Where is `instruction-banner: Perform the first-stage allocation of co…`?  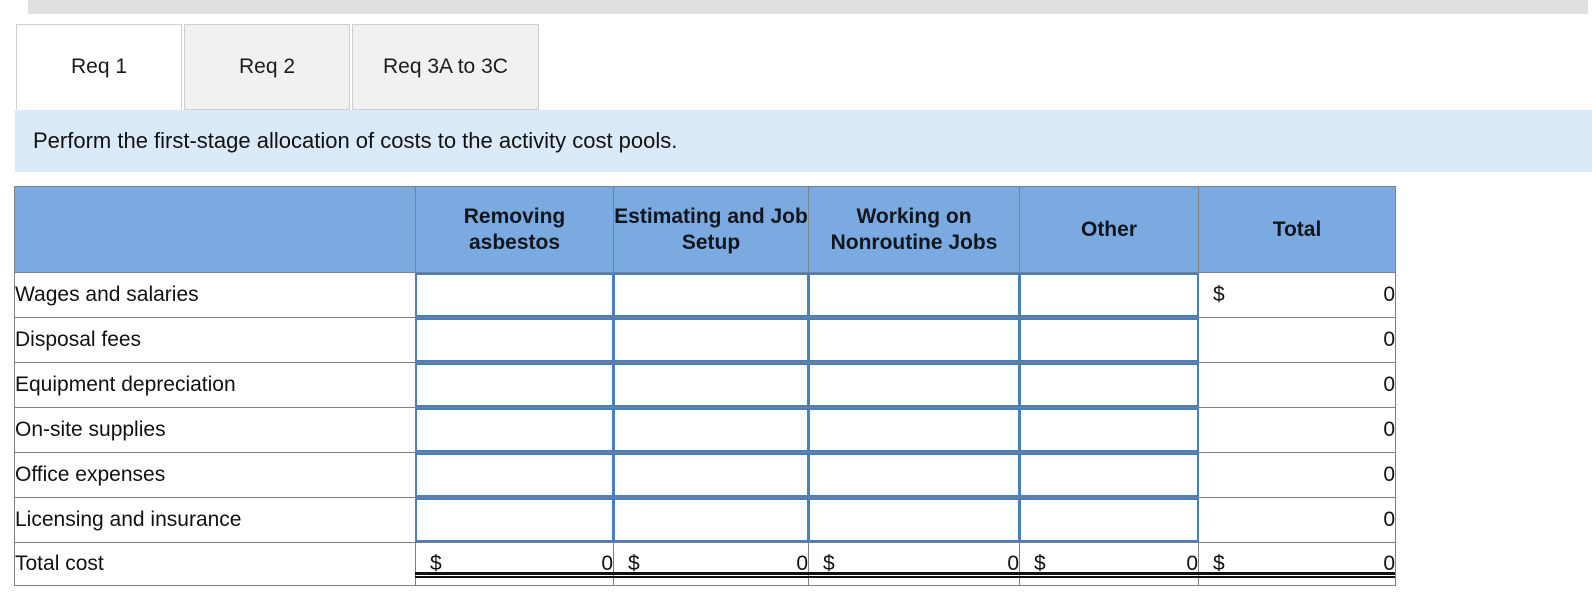
instruction-banner: Perform the first-stage allocation of co… is located at coordinates (803, 141).